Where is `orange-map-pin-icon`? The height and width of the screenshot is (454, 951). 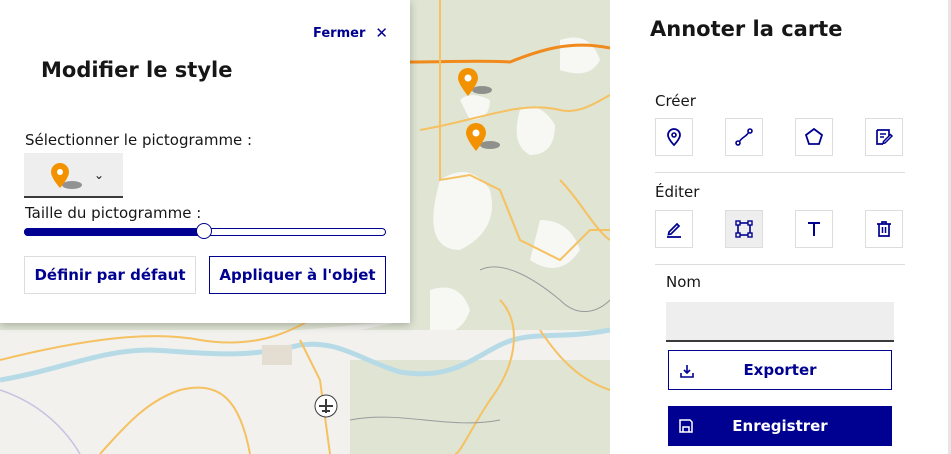 orange-map-pin-icon is located at coordinates (66, 176).